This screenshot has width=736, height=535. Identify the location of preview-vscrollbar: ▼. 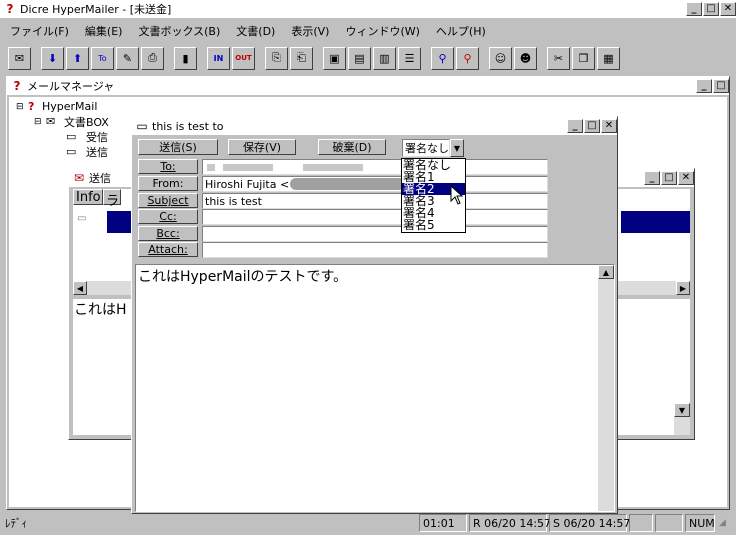
(682, 419).